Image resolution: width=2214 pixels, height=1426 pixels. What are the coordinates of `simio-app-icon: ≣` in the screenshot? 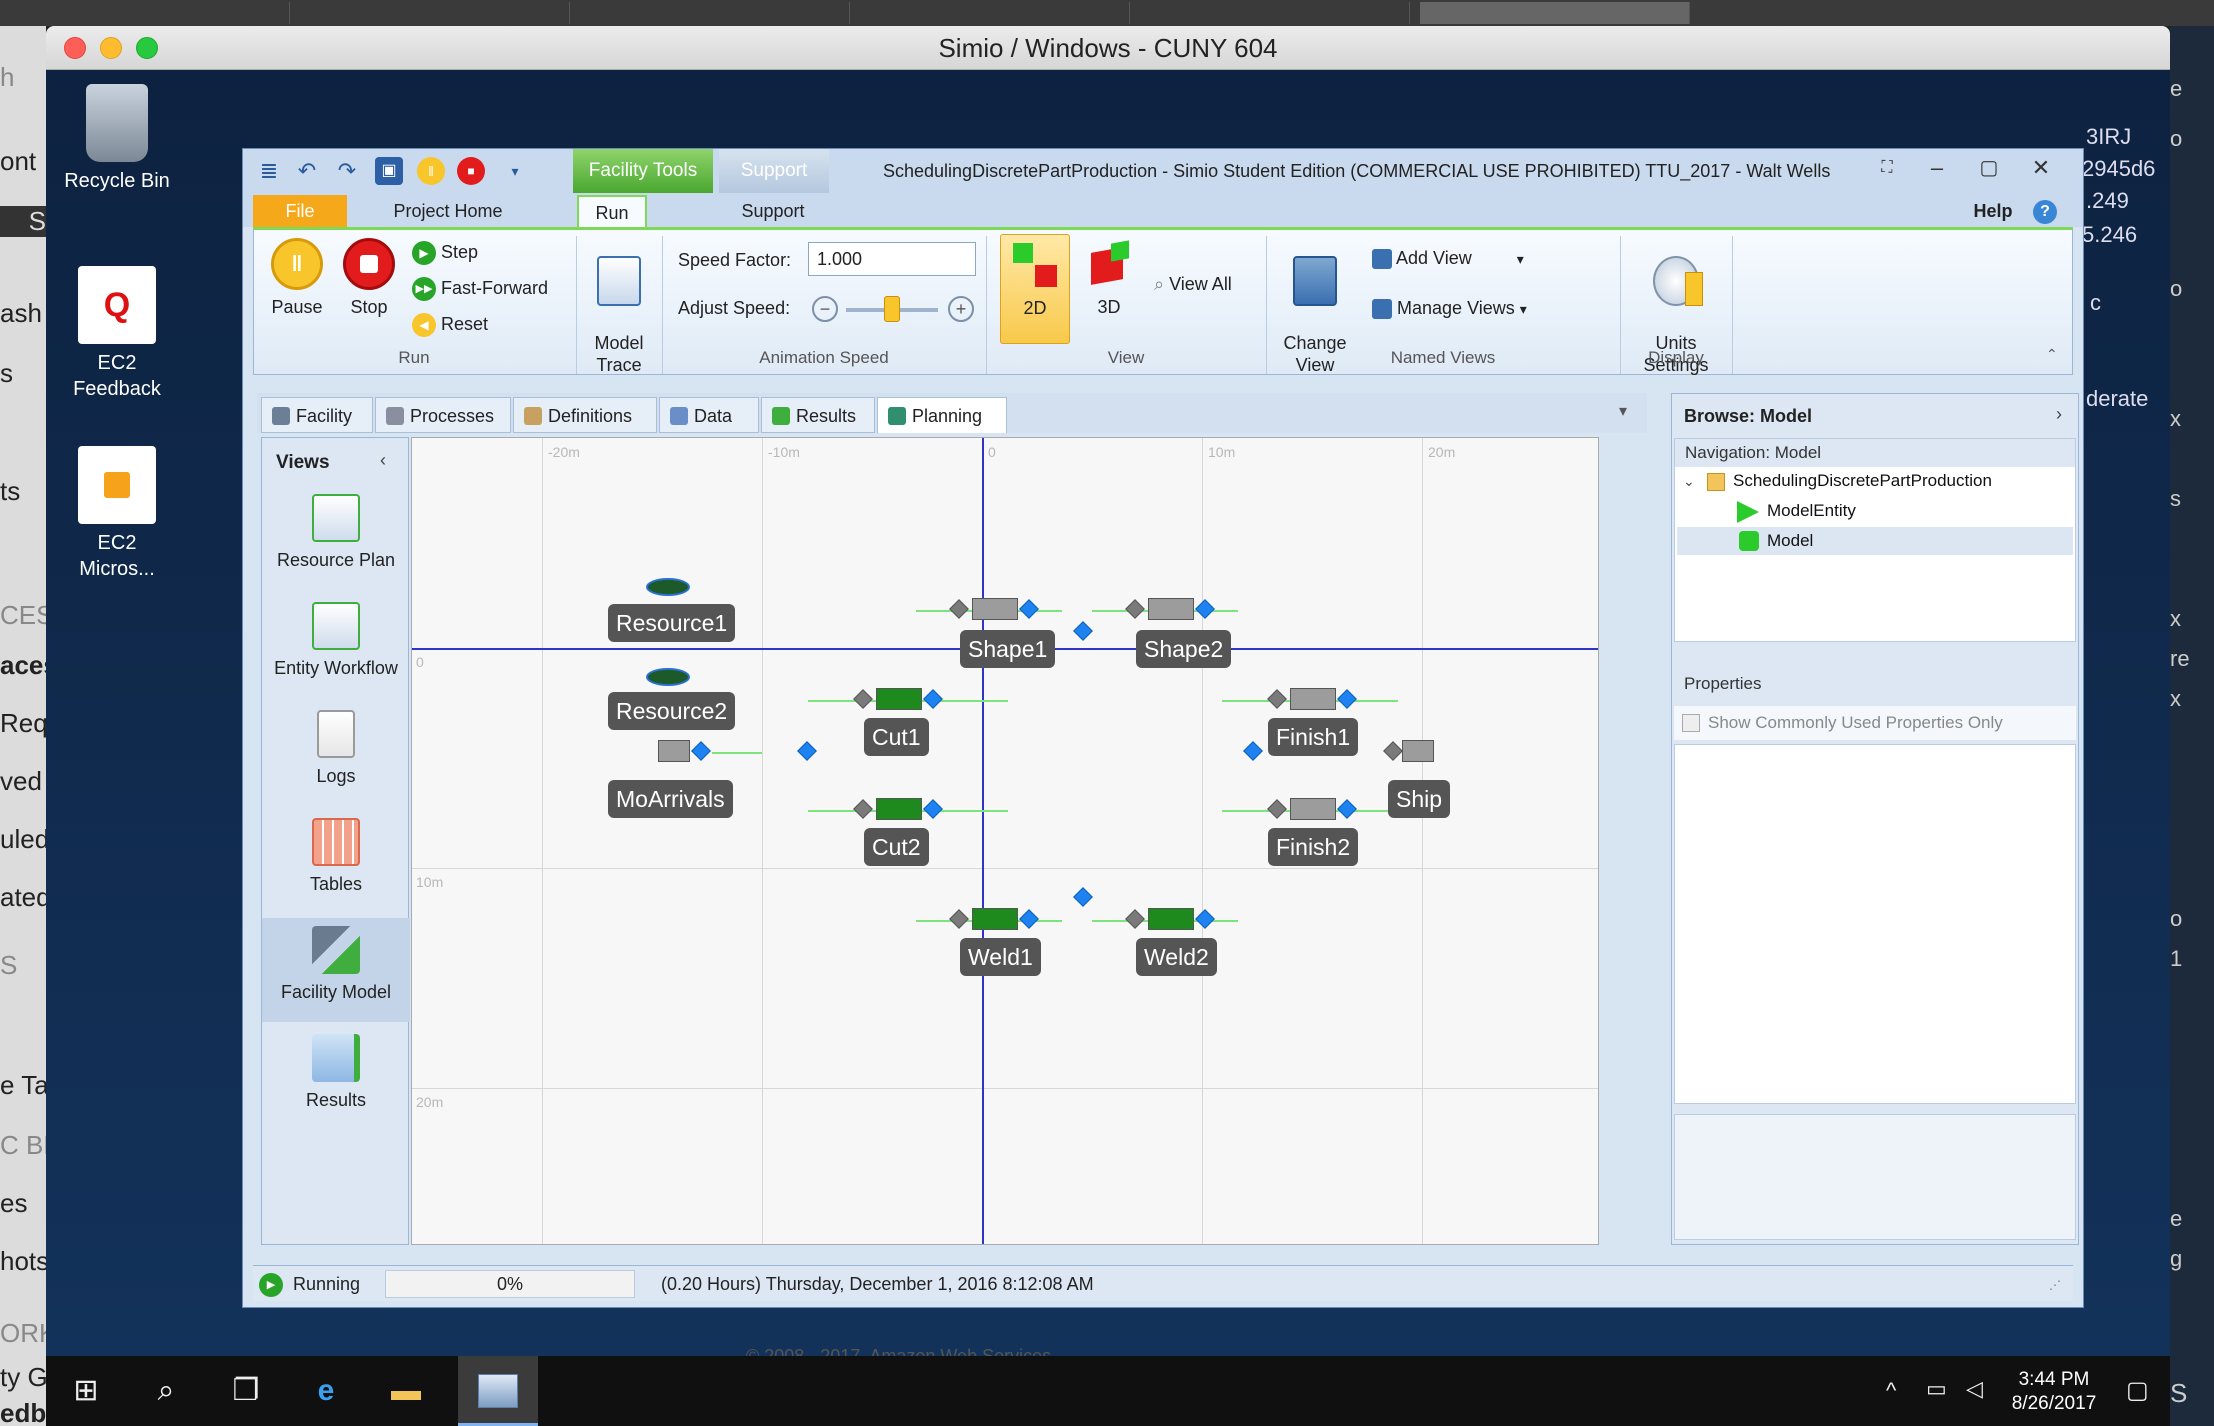 It's located at (269, 171).